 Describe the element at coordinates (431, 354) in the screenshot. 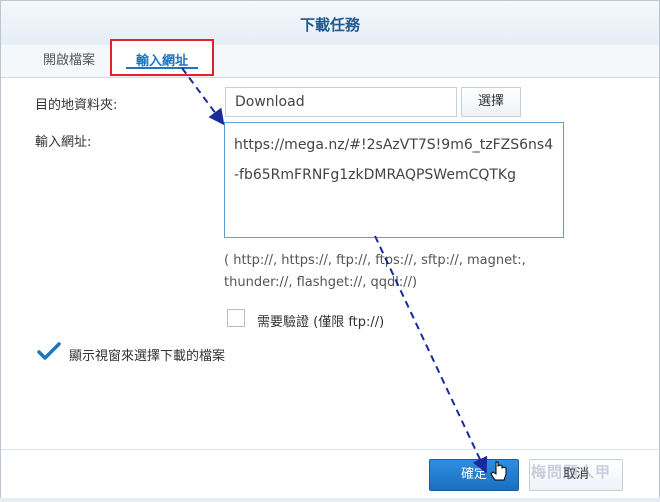

I see `annotation-arrow-to-ok-button` at that location.